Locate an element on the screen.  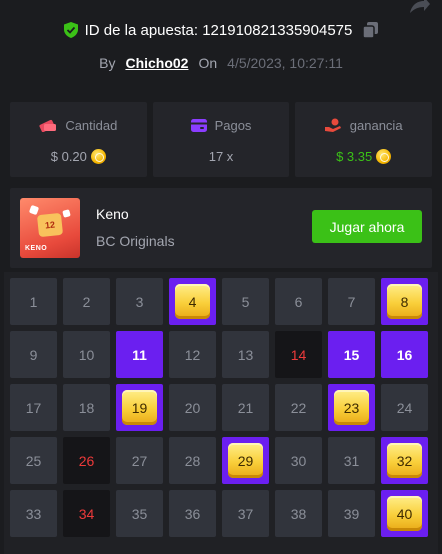
hit-gem: 32 is located at coordinates (404, 460).